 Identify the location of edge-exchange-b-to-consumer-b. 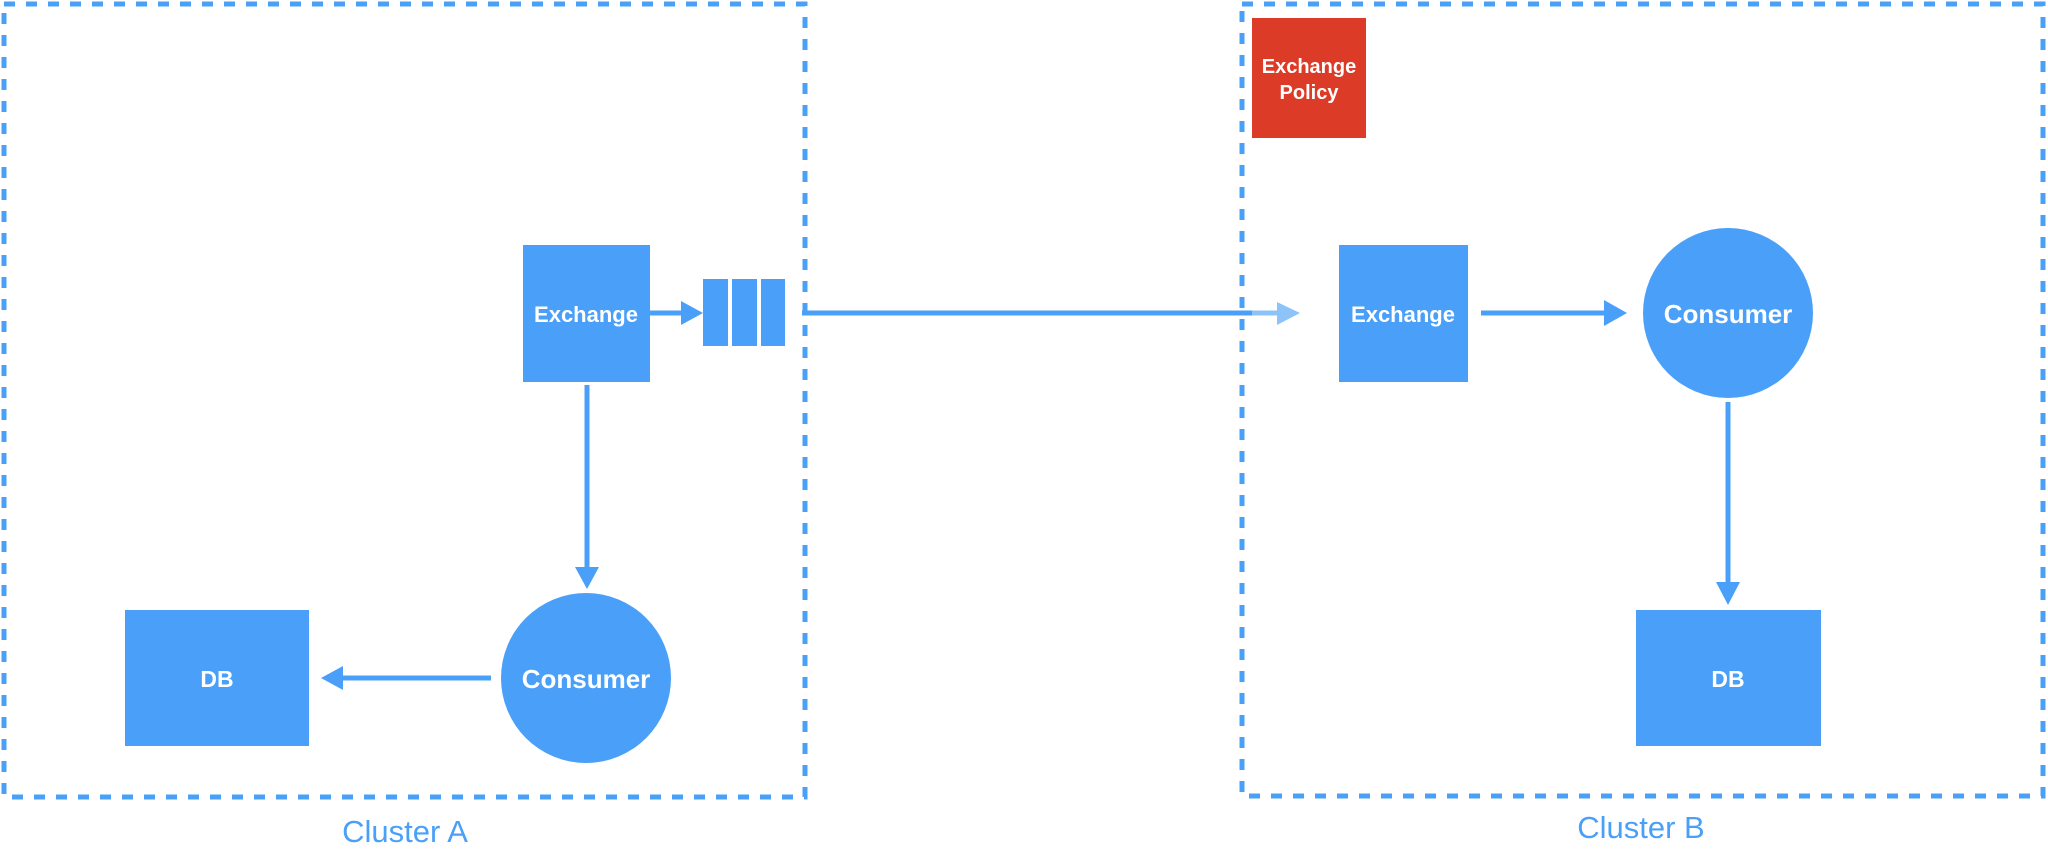
(1554, 313).